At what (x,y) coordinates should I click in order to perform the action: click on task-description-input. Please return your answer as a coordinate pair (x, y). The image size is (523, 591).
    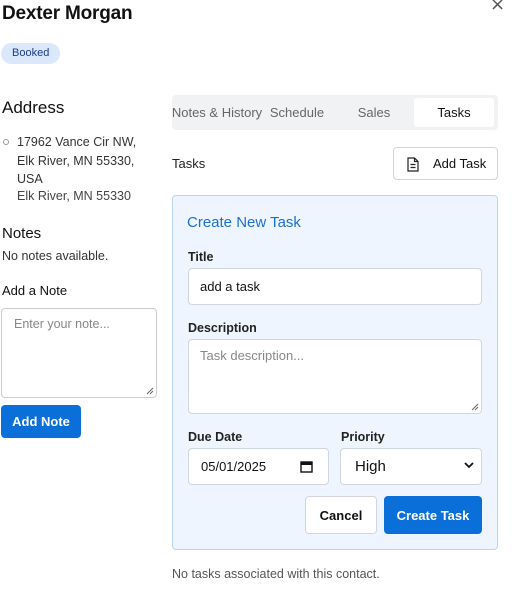
    Looking at the image, I should click on (335, 376).